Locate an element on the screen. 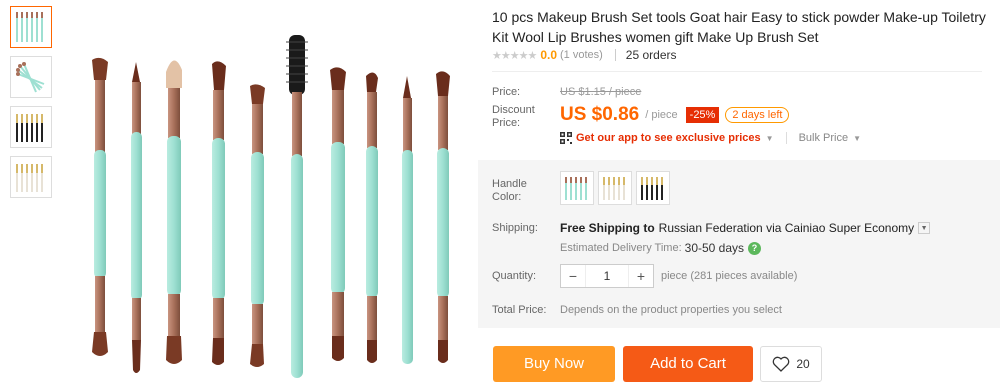 Image resolution: width=1000 pixels, height=390 pixels. current-price-row: US $0.86 / piece -25% 2 days left is located at coordinates (675, 115).